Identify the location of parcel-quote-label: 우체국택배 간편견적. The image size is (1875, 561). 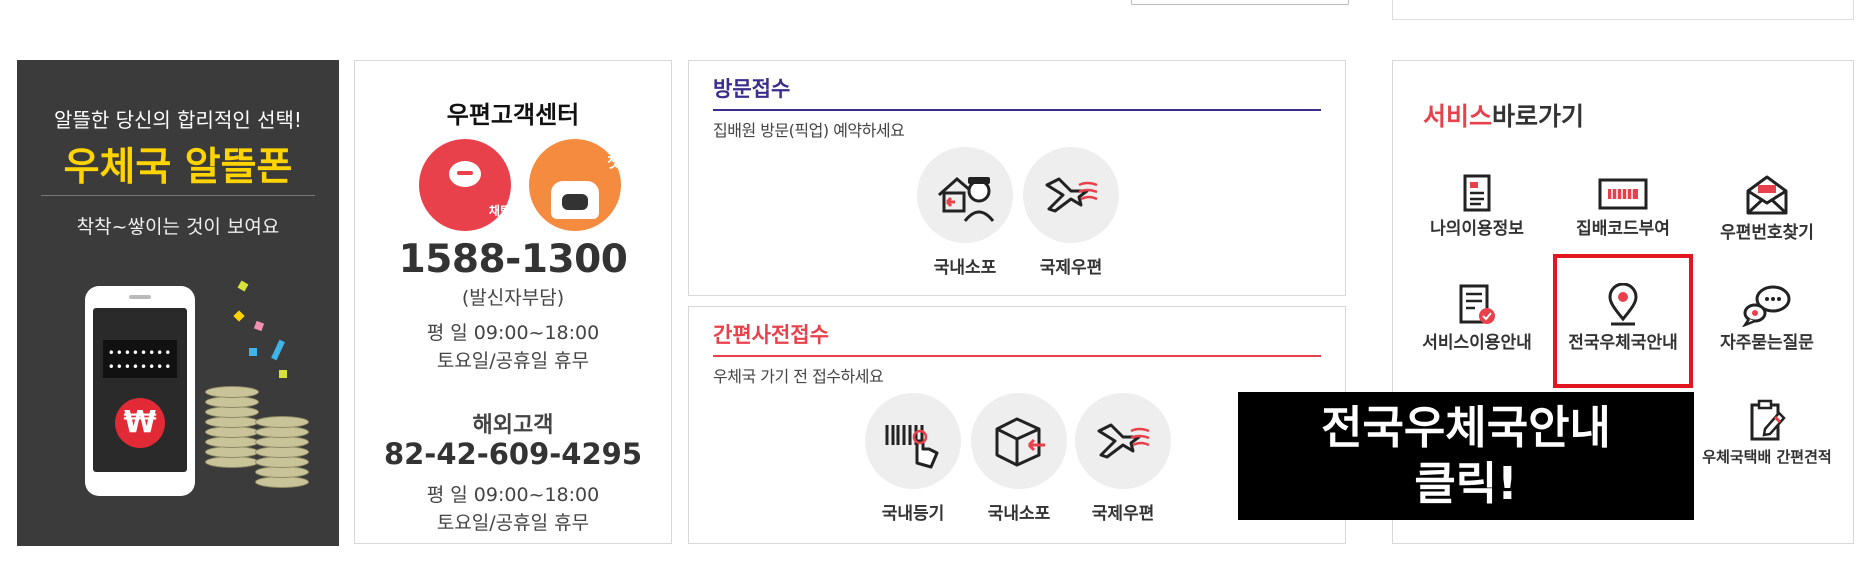
(1767, 457).